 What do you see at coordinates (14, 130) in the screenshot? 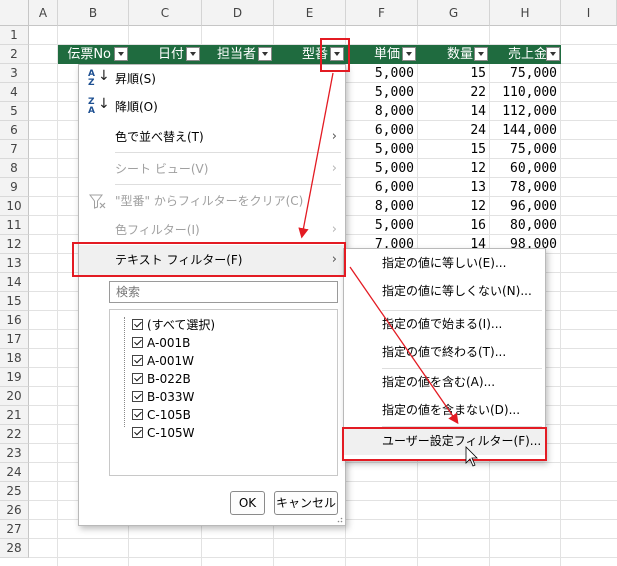
I see `row-header-6: 6` at bounding box center [14, 130].